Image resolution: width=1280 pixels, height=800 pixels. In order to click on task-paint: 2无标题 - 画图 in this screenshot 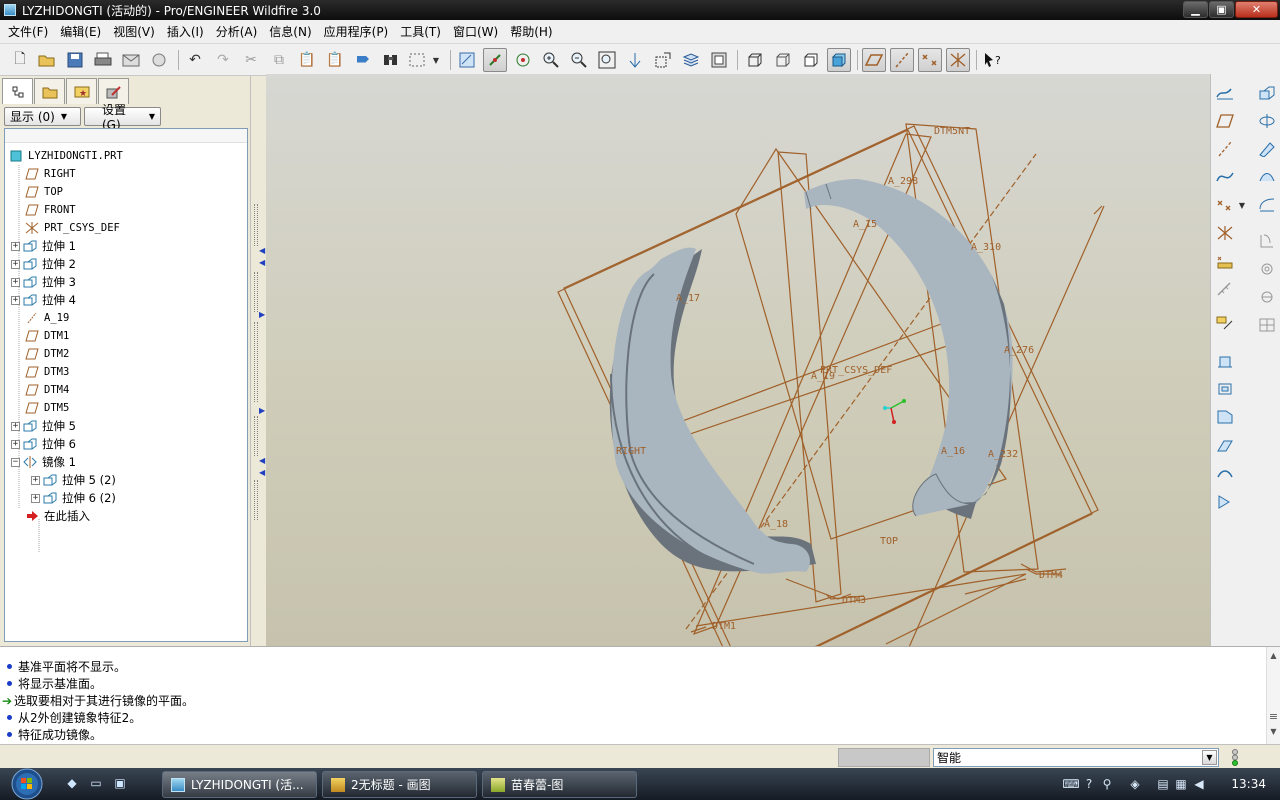, I will do `click(399, 784)`.